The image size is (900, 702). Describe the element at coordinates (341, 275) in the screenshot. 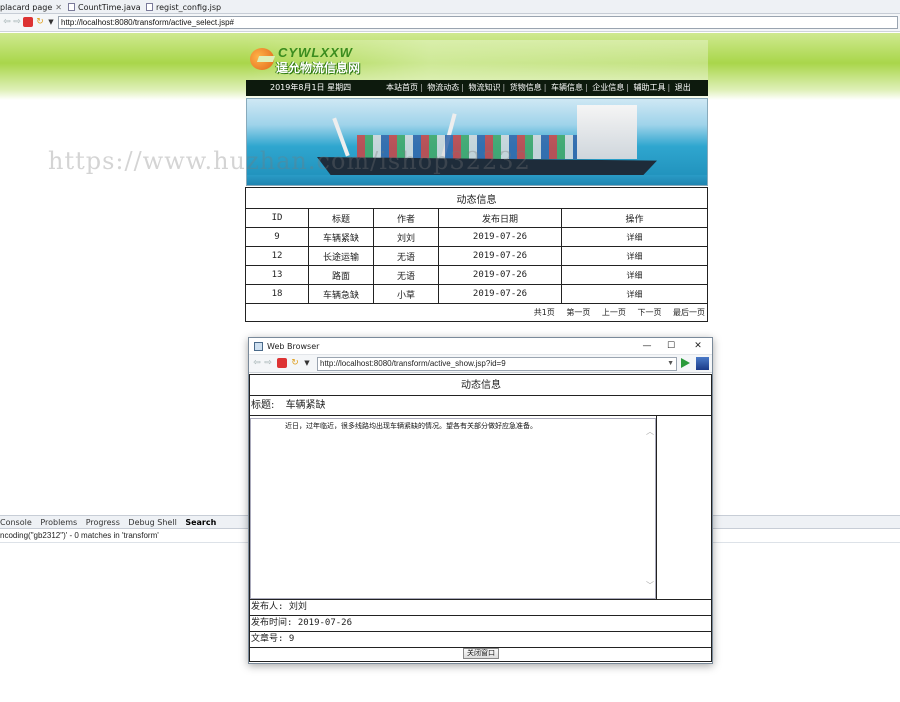

I see `cell-title: 路面` at that location.